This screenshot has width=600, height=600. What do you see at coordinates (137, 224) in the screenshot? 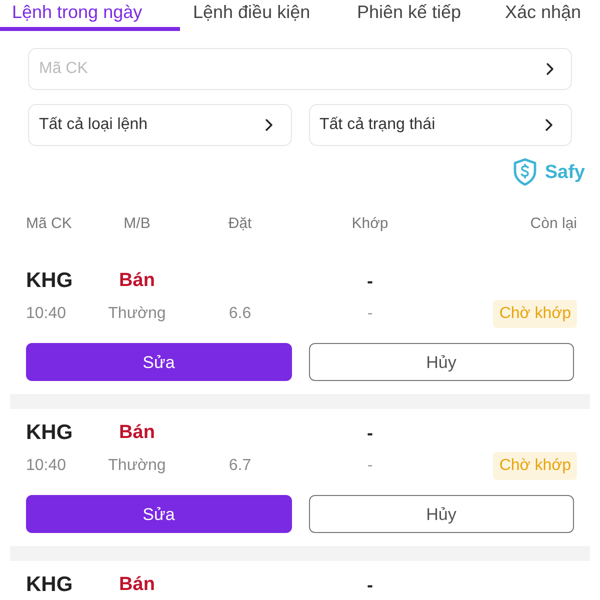
I see `column-header: M/B` at bounding box center [137, 224].